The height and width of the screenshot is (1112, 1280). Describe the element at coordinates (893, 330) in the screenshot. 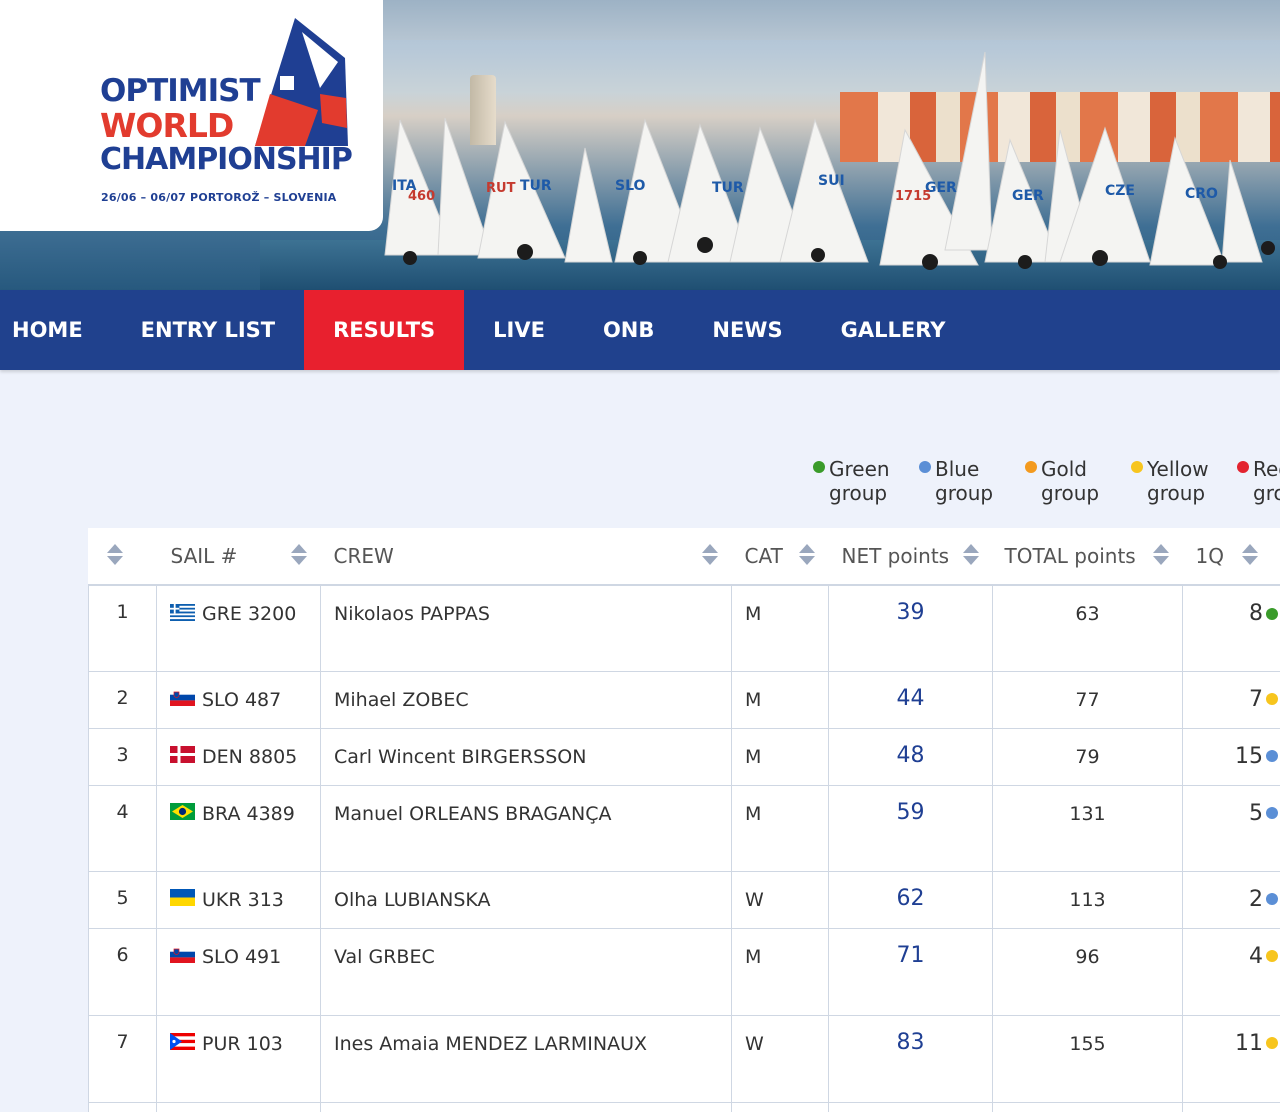

I see `nav-gallery: GALLERY` at that location.